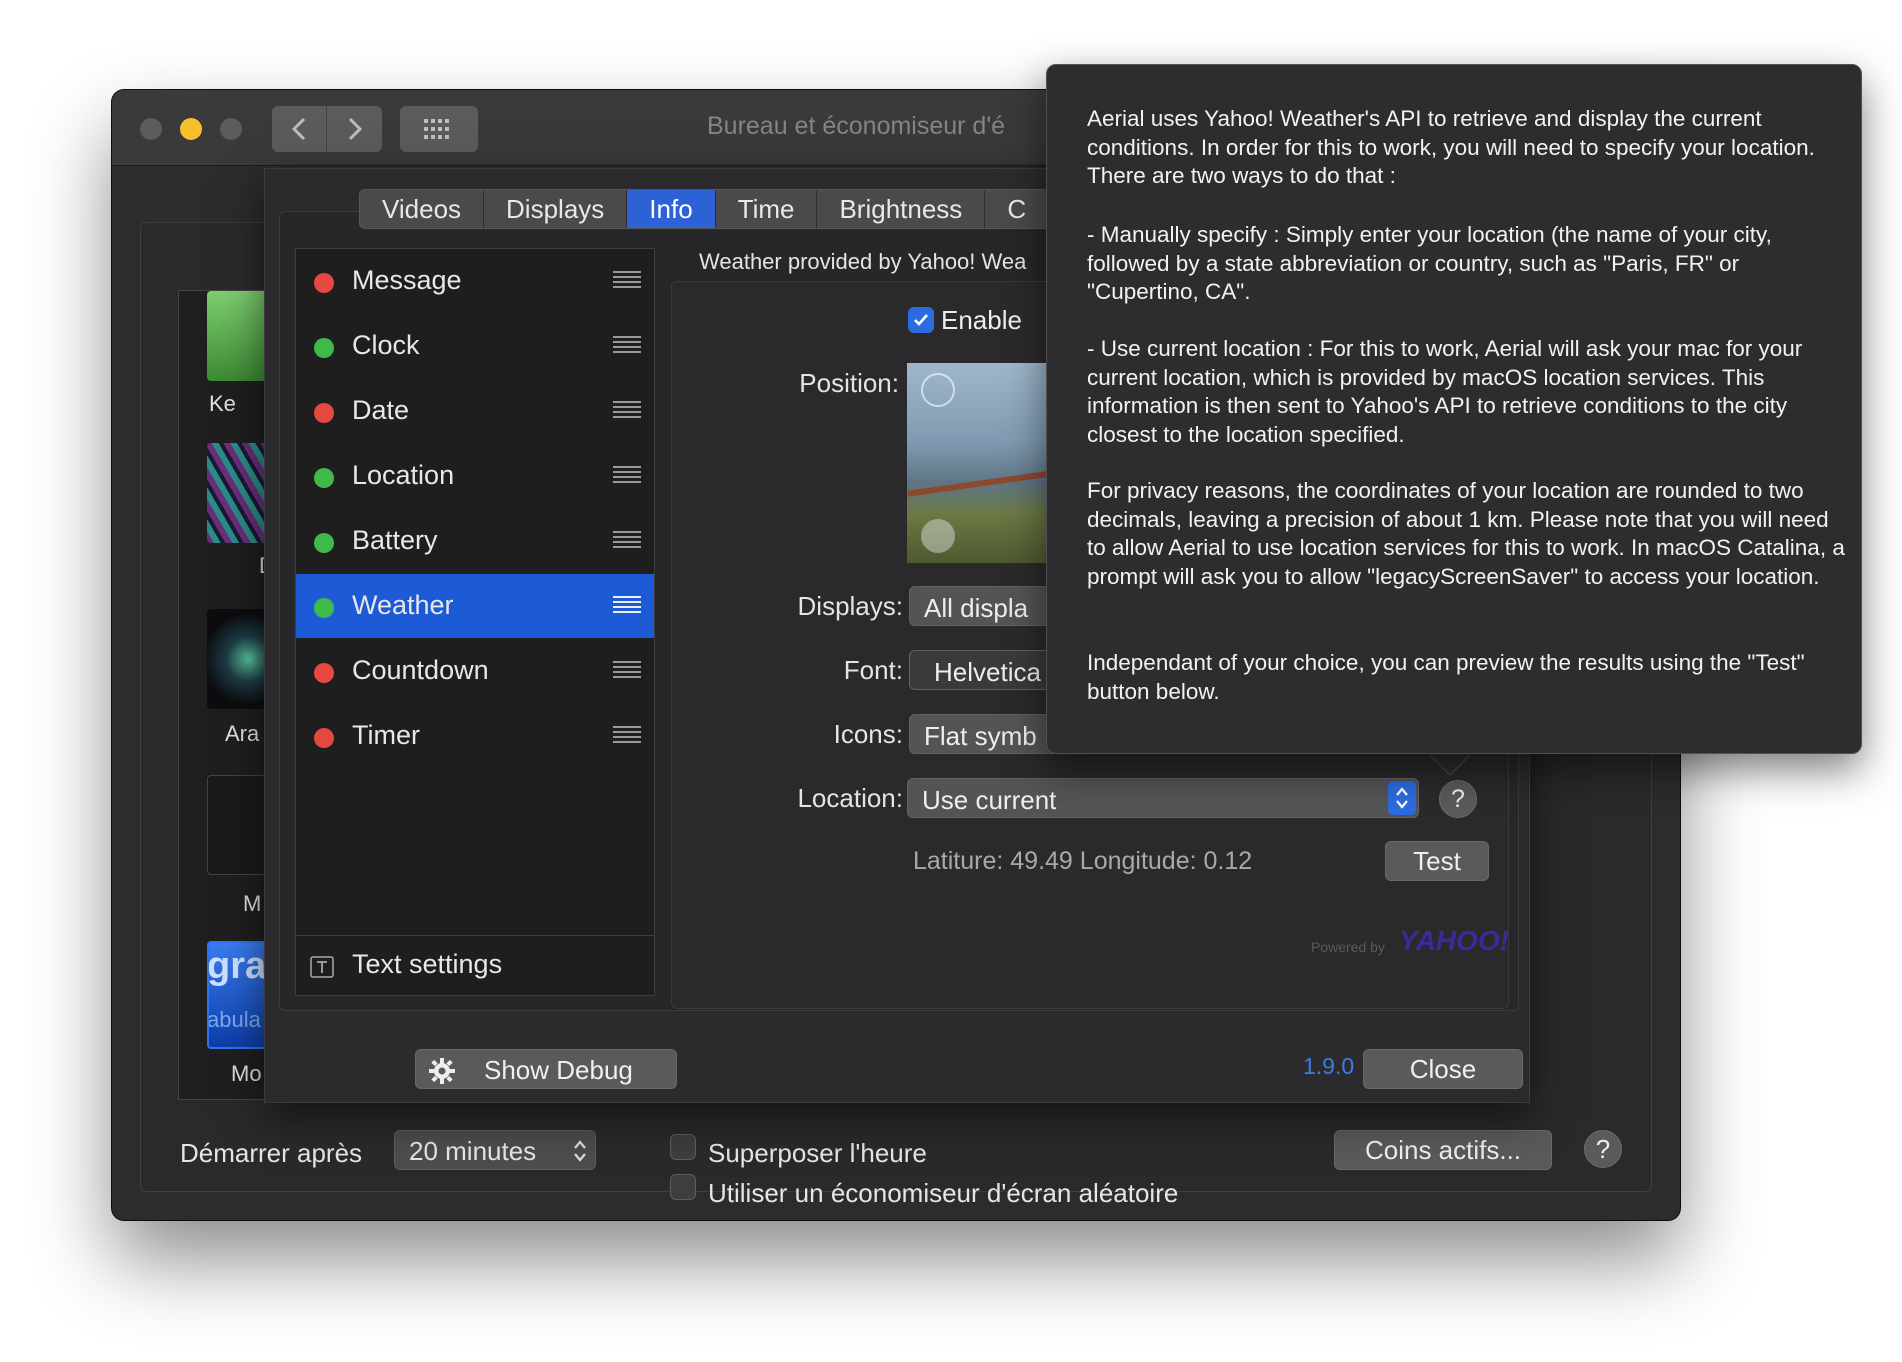  Describe the element at coordinates (980, 736) in the screenshot. I see `icons-value: Flat symb` at that location.